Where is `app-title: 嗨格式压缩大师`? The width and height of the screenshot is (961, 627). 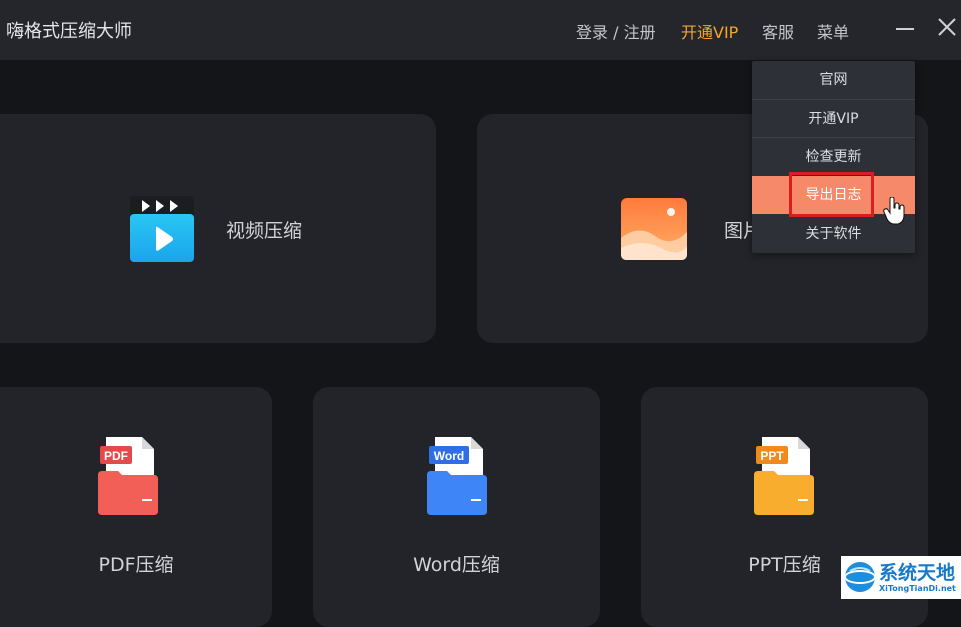
app-title: 嗨格式压缩大师 is located at coordinates (69, 31).